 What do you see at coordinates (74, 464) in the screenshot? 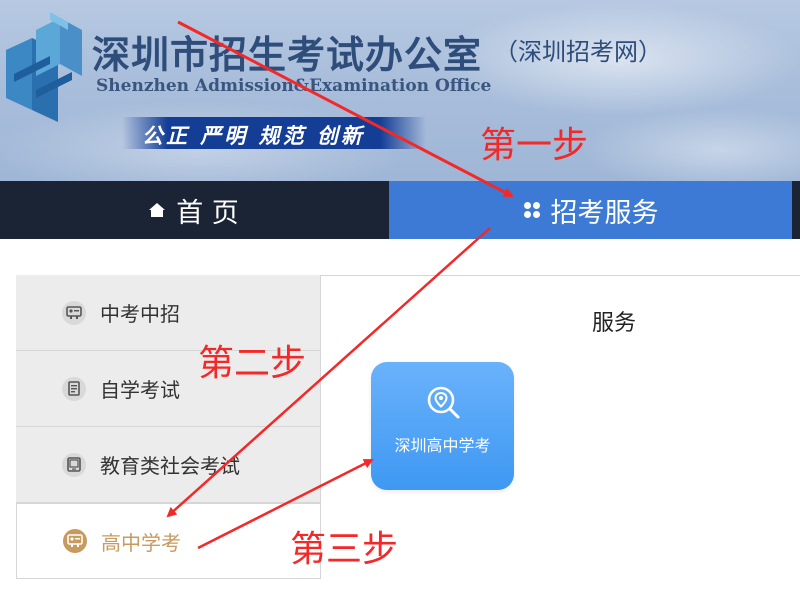
I see `tablet-icon` at bounding box center [74, 464].